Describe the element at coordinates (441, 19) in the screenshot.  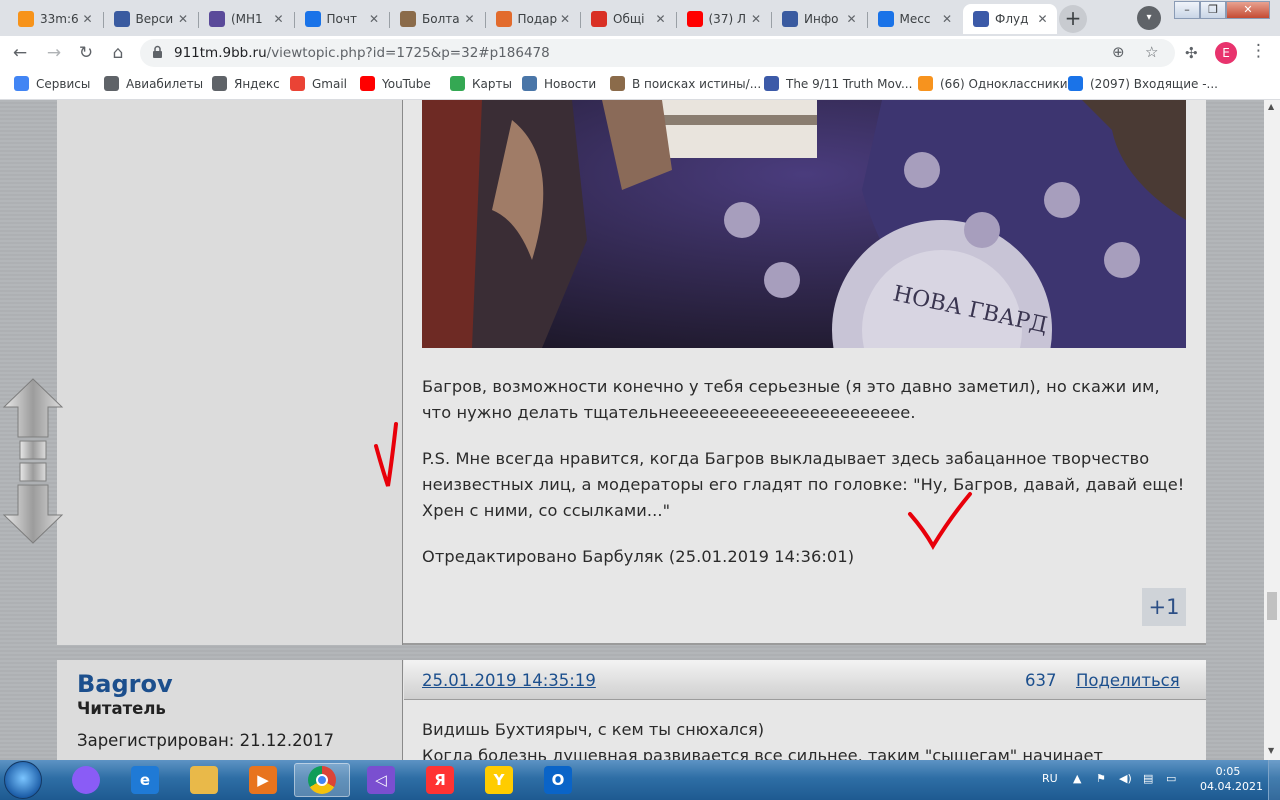
I see `tab-title: Болта` at that location.